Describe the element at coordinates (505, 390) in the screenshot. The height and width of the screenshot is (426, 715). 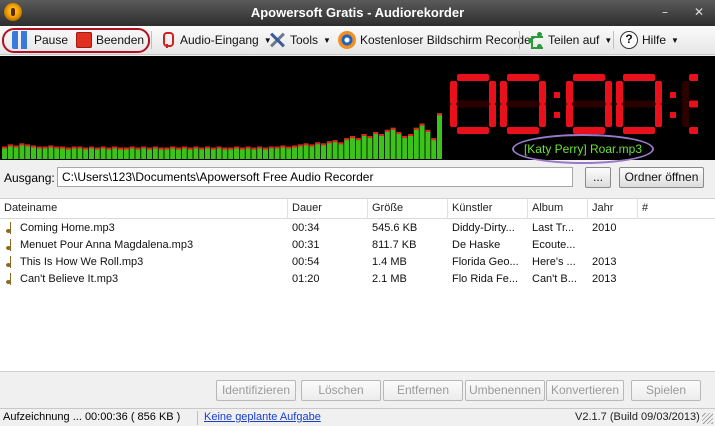
I see `rename-button: Umbenennen` at that location.